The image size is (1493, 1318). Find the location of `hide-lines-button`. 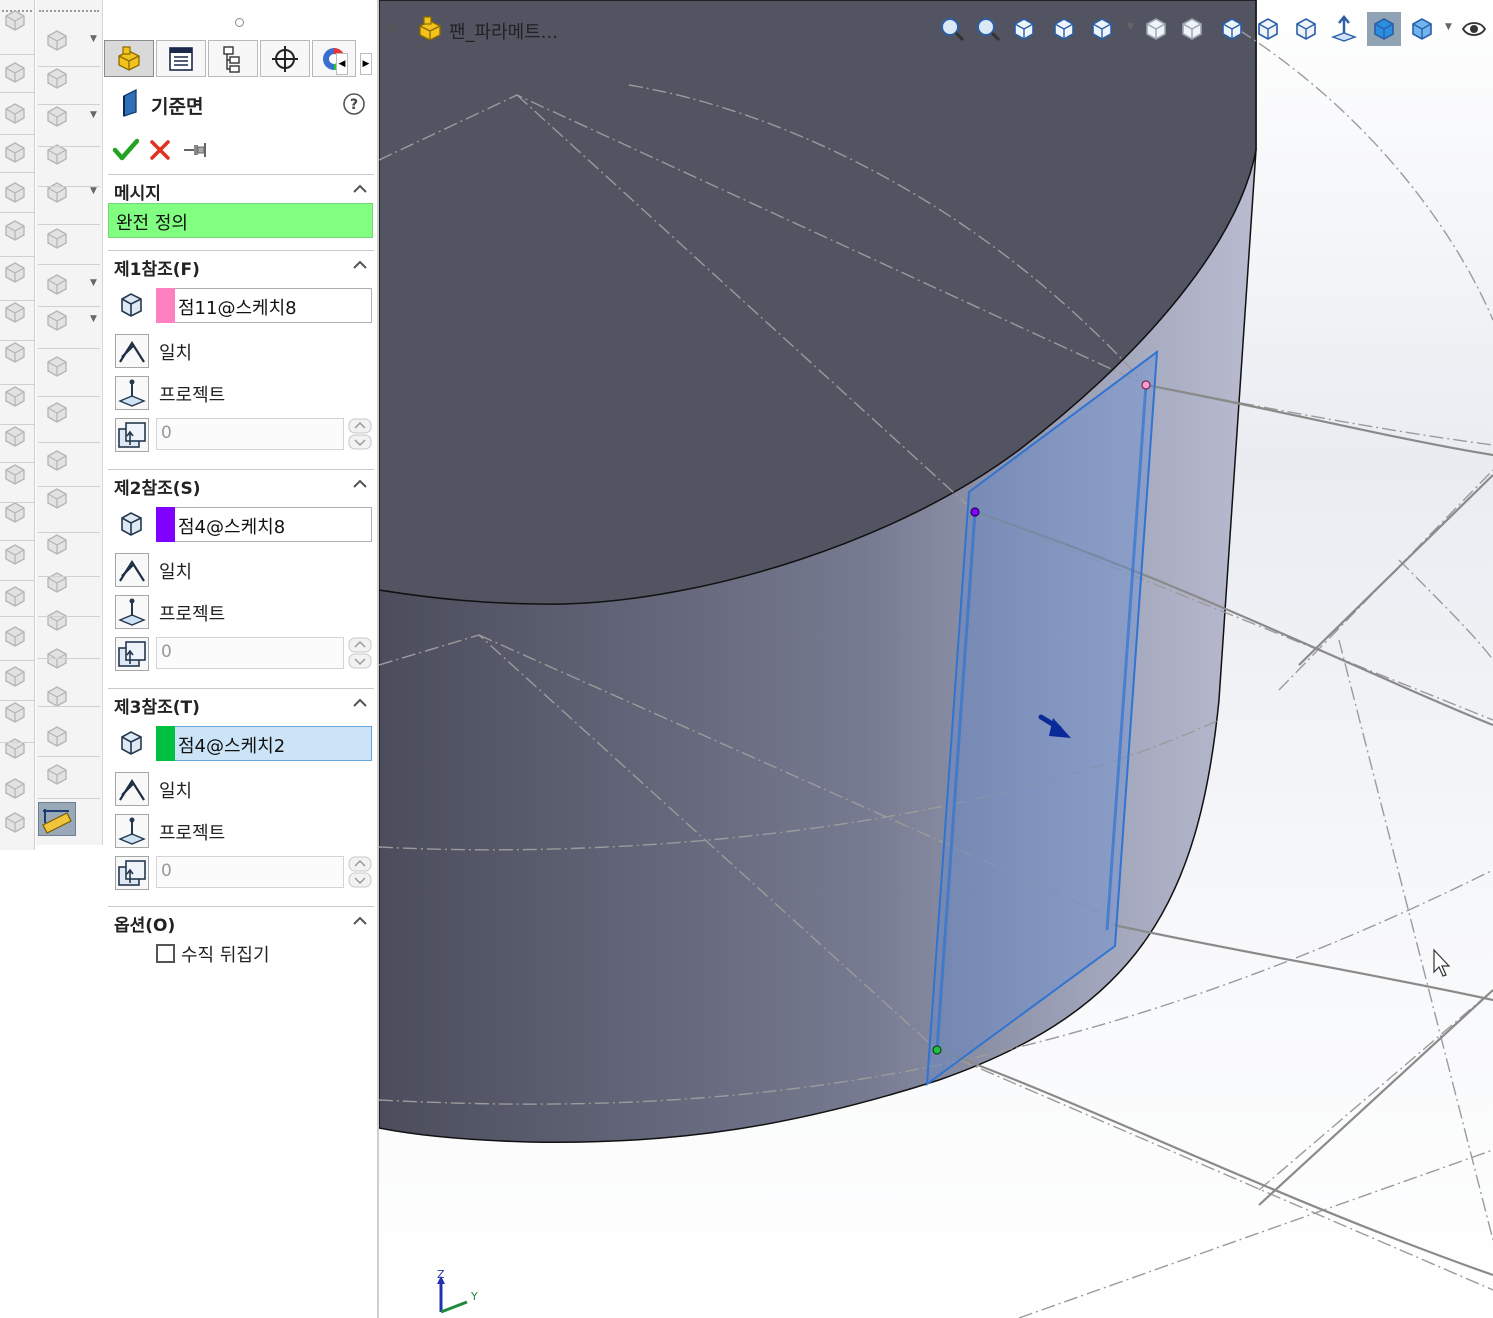

hide-lines-button is located at coordinates (1192, 29).